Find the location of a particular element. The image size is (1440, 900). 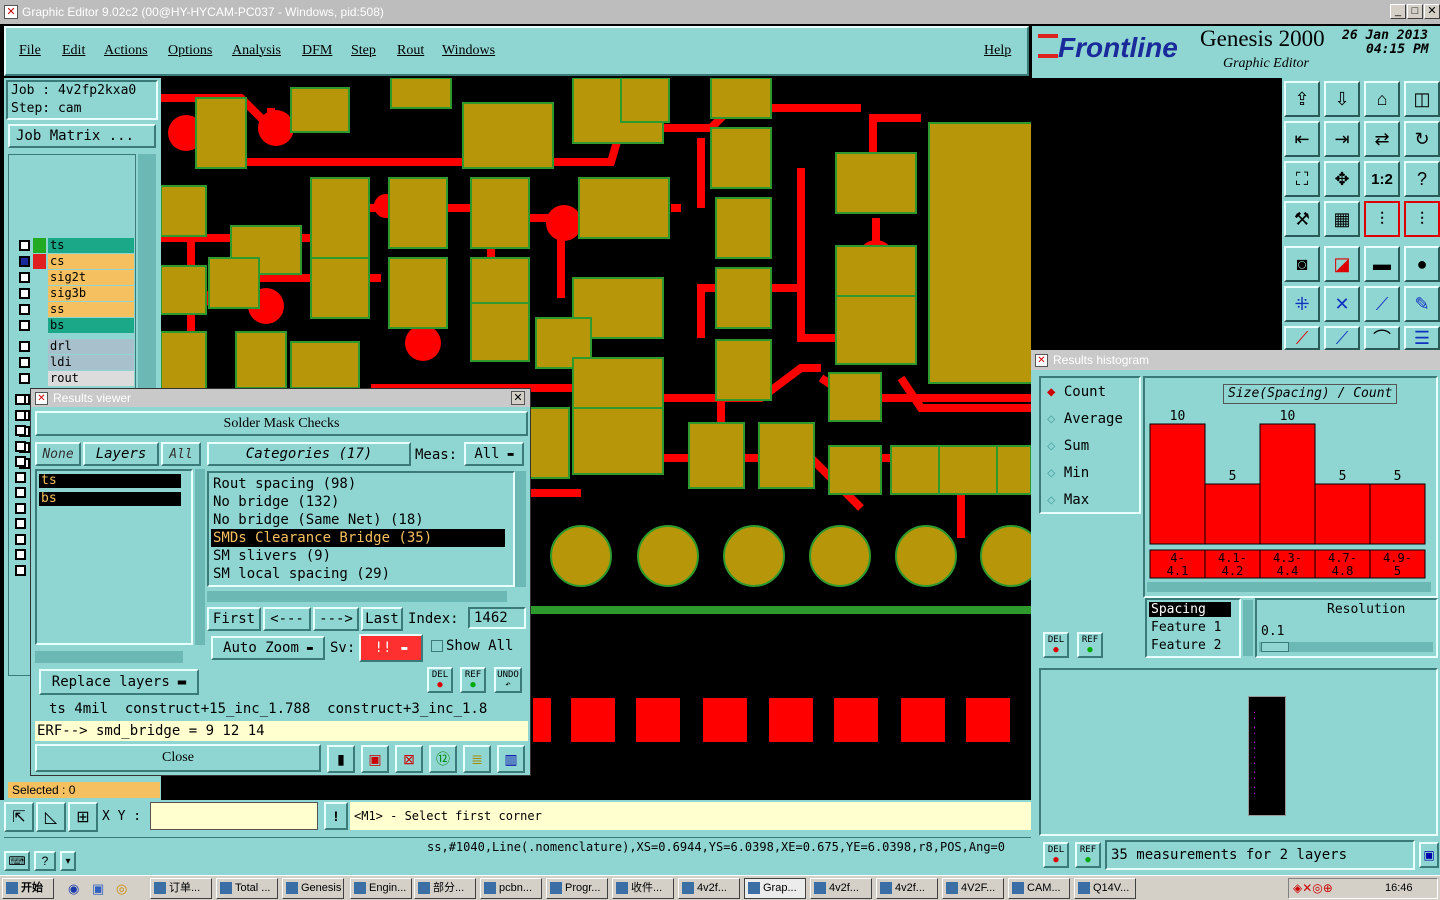

menu-edit: Edit is located at coordinates (73, 51).